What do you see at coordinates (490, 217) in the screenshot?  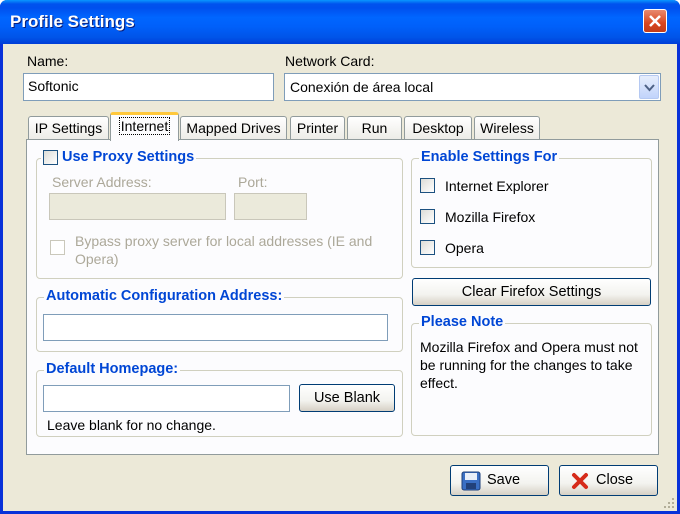 I see `mozilla-firefox-label: Mozilla Firefox` at bounding box center [490, 217].